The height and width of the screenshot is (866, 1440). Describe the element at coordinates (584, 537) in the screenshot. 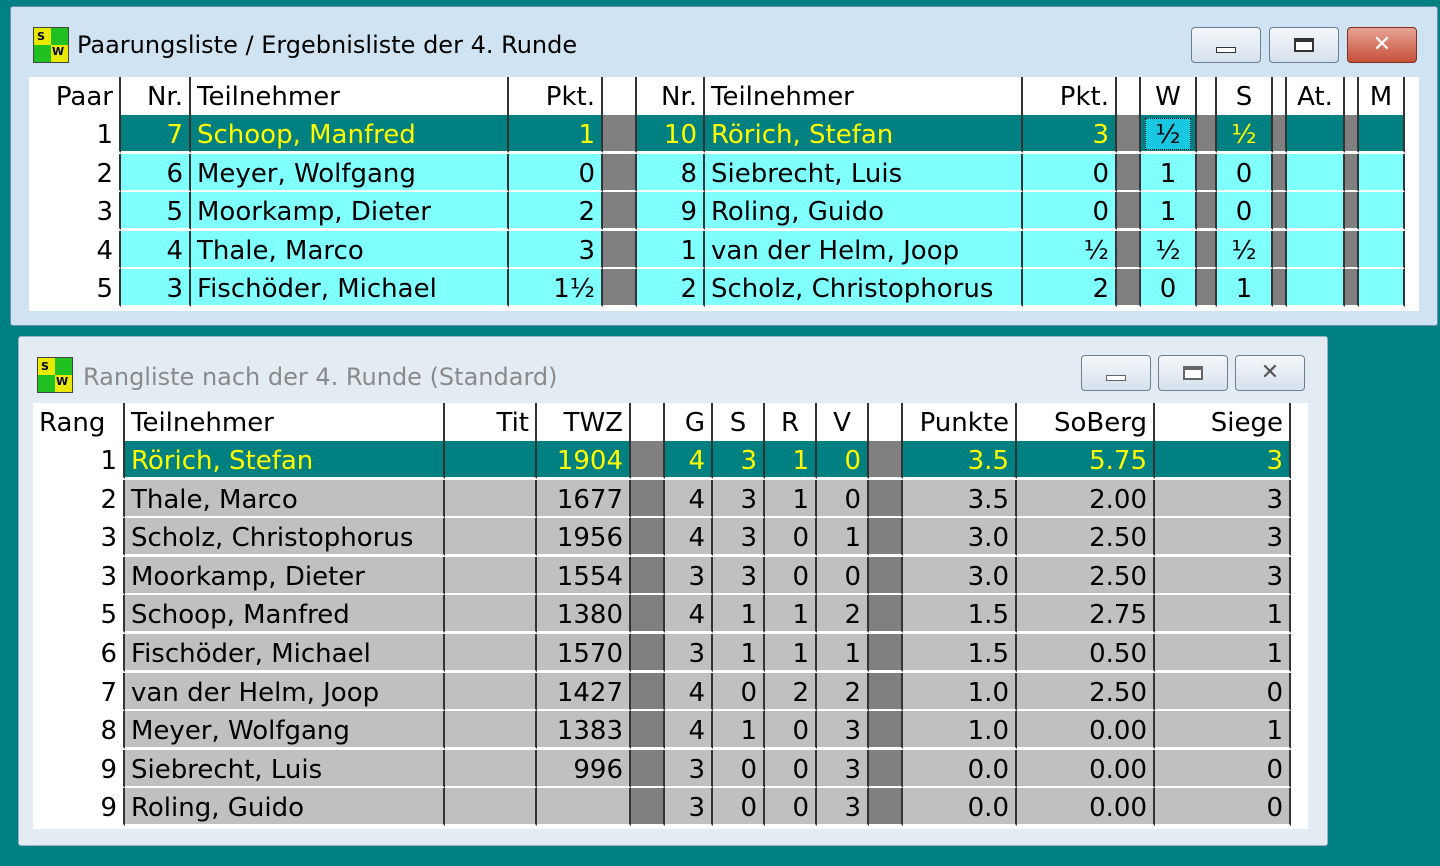

I see `ranking-cell-twz: 1956` at that location.